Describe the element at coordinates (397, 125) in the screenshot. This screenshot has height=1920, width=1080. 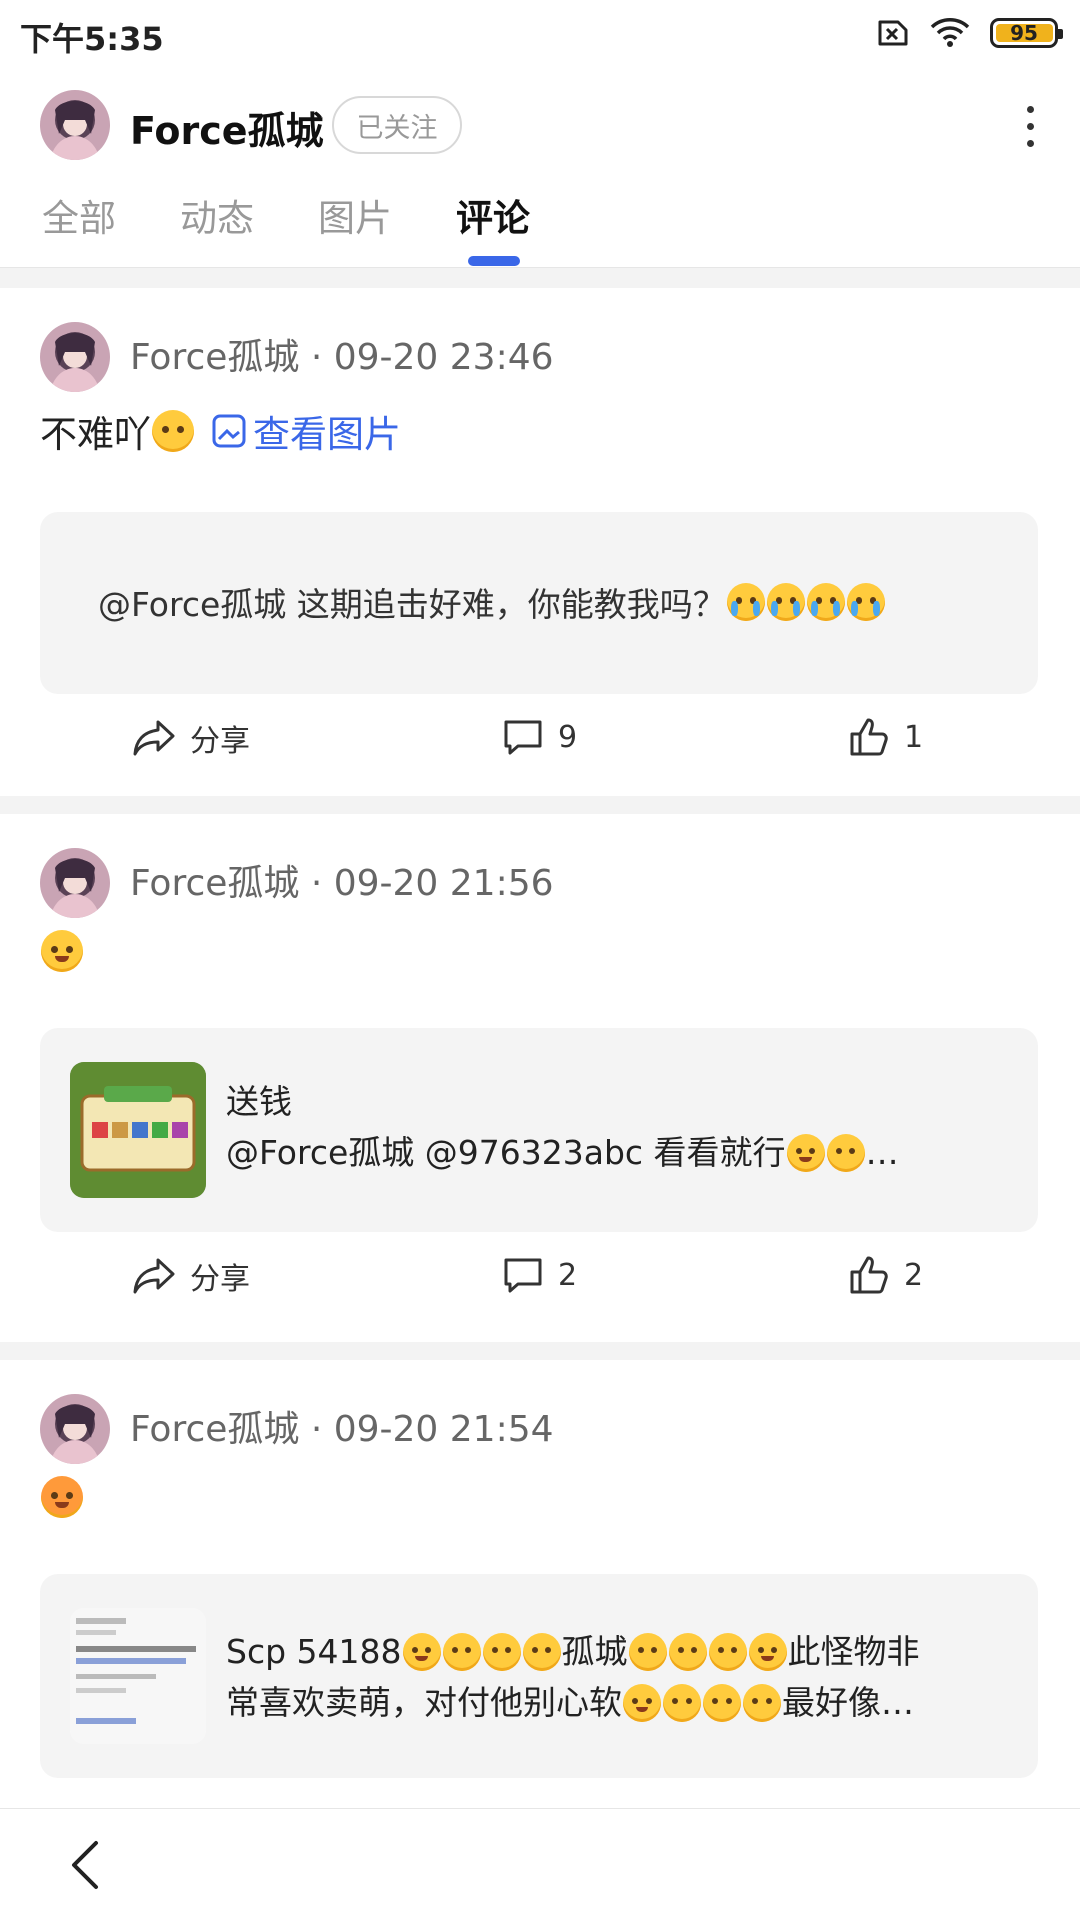
I see `follow-button: 已关注` at that location.